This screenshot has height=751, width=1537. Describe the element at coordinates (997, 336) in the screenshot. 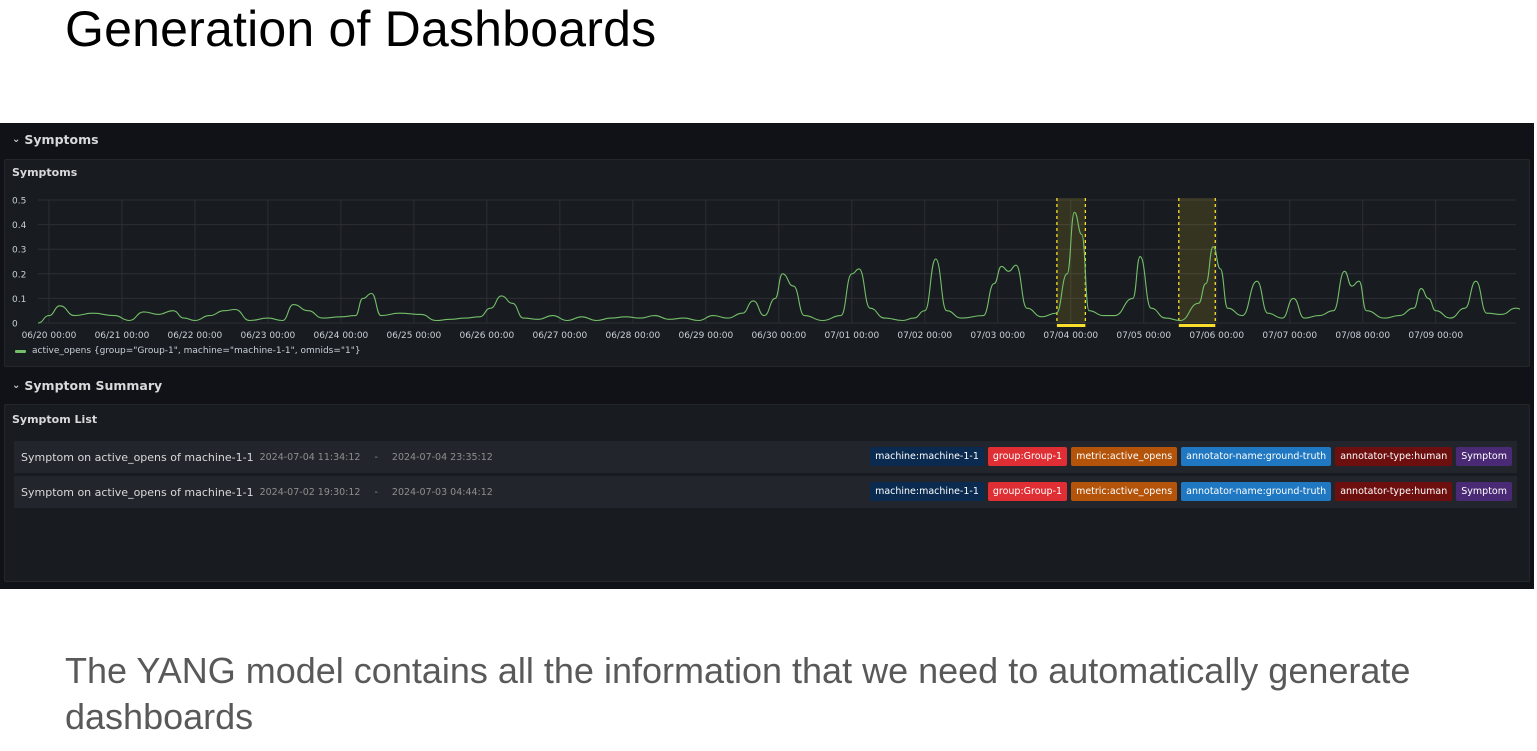

I see `x-tick-label: 07/03 00:00` at that location.